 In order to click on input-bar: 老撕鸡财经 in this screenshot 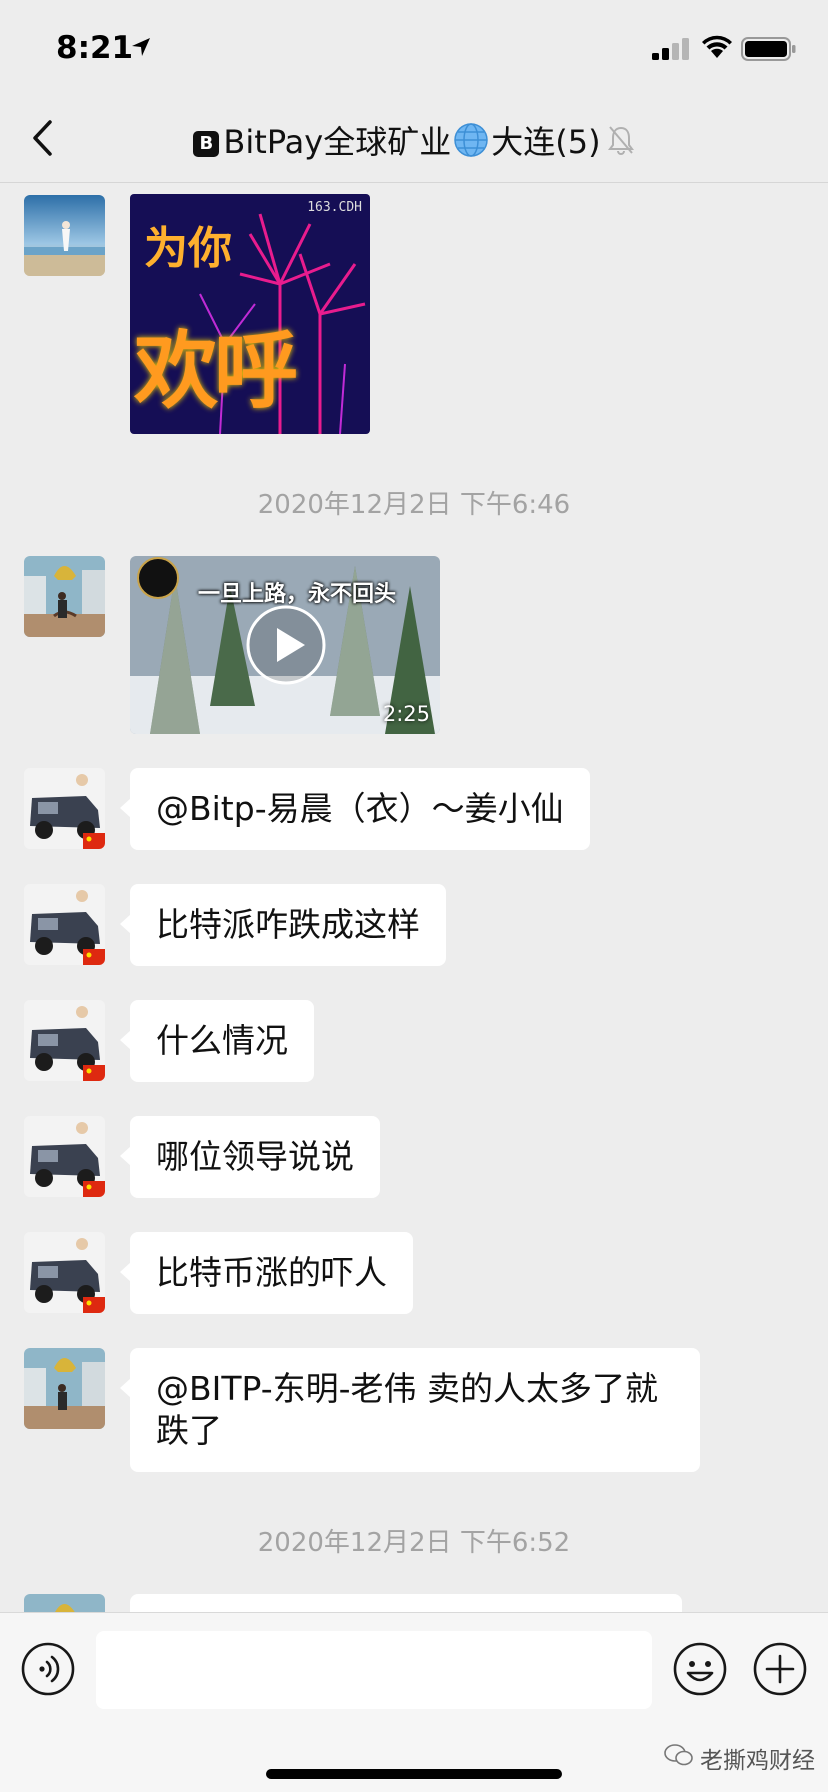, I will do `click(414, 1702)`.